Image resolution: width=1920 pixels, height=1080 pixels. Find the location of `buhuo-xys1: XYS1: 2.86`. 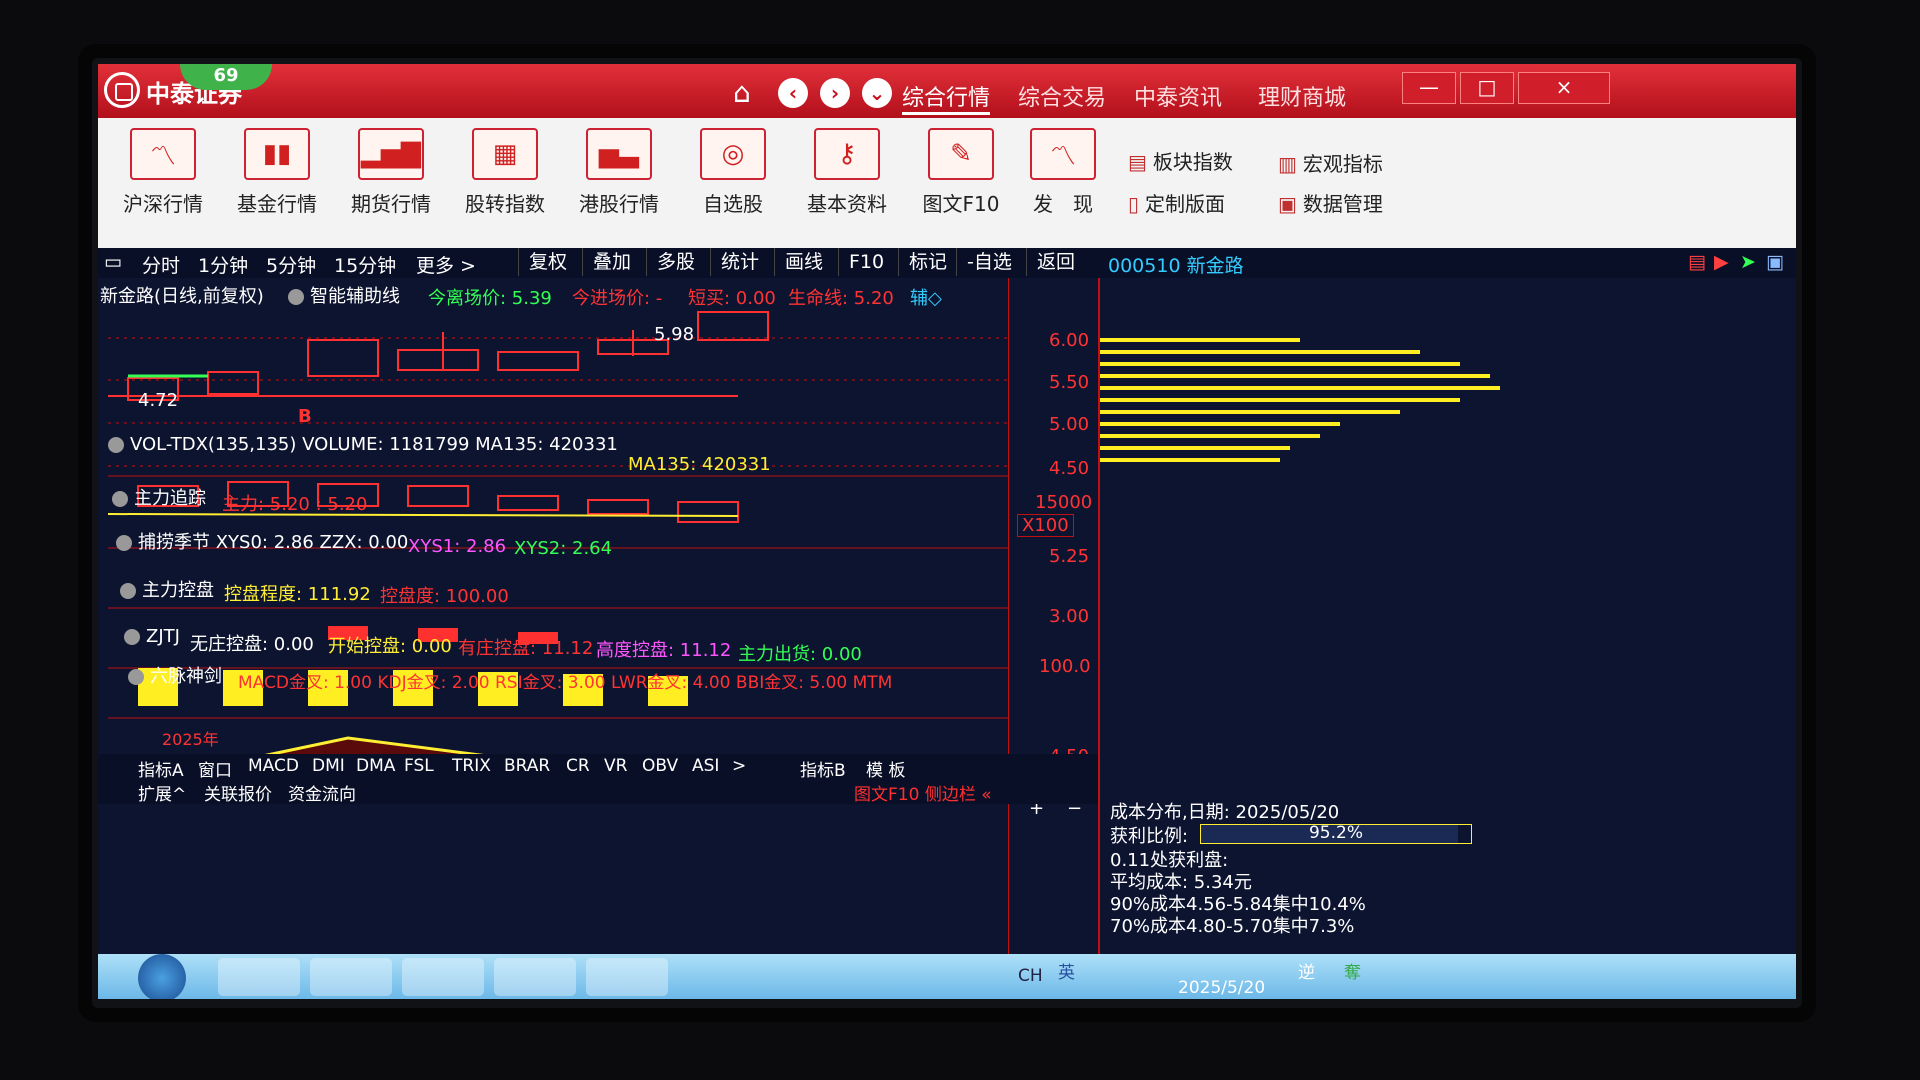

buhuo-xys1: XYS1: 2.86 is located at coordinates (457, 546).